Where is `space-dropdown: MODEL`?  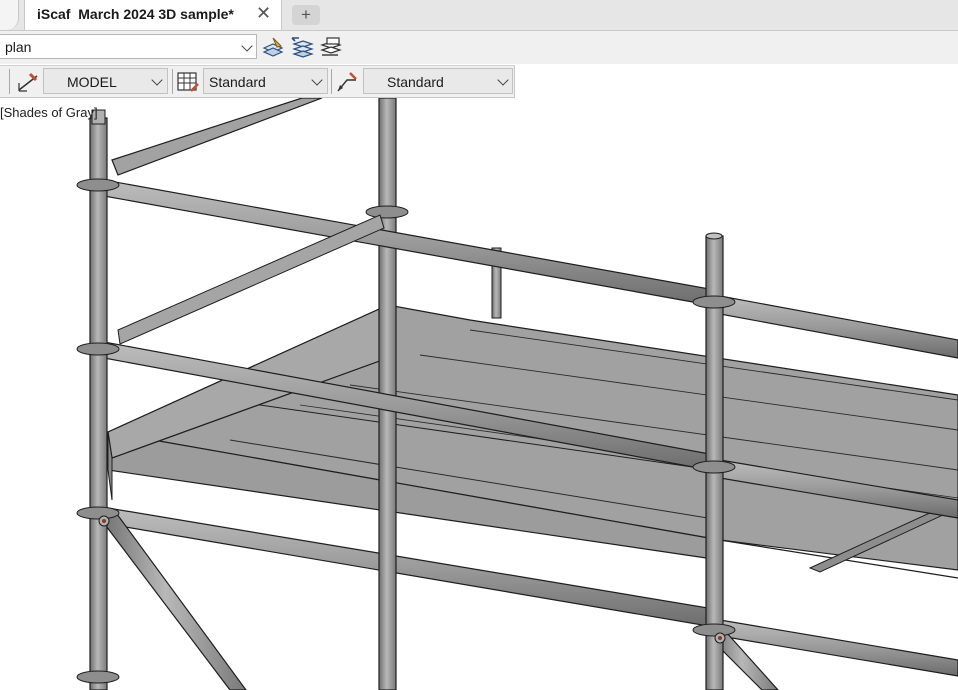 space-dropdown: MODEL is located at coordinates (105, 81).